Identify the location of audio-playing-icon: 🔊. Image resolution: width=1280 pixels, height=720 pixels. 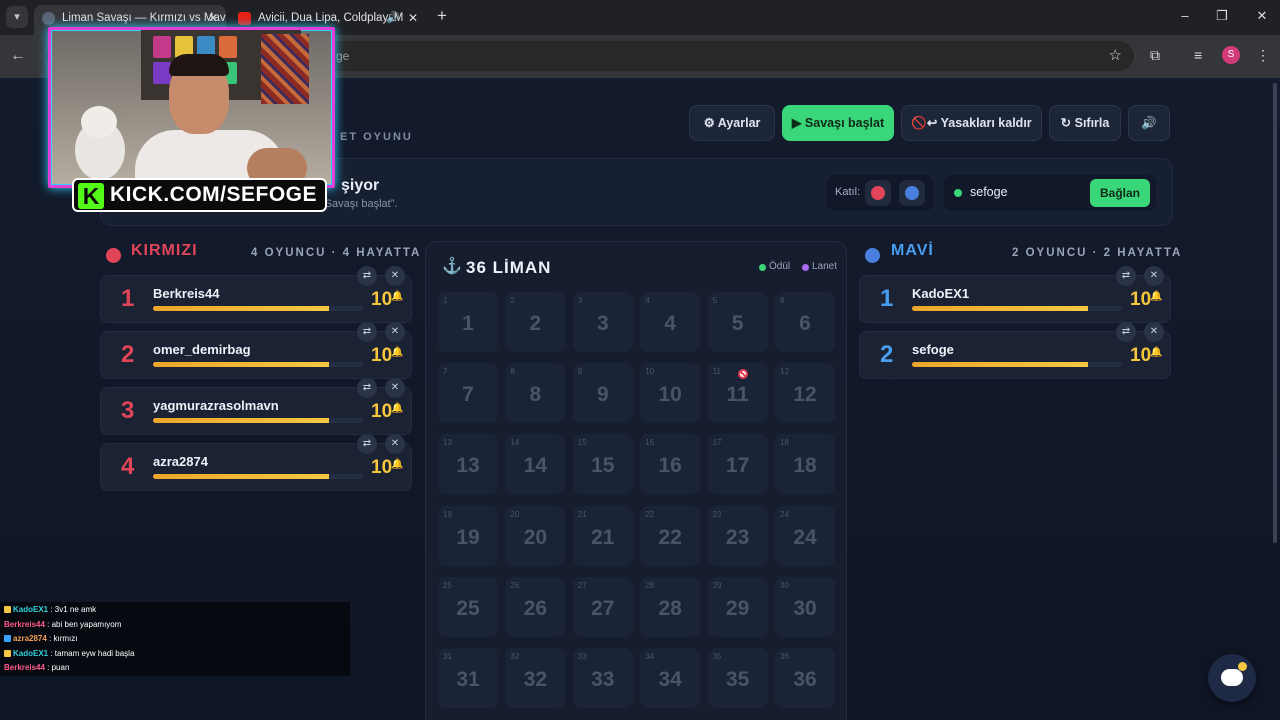
(393, 18).